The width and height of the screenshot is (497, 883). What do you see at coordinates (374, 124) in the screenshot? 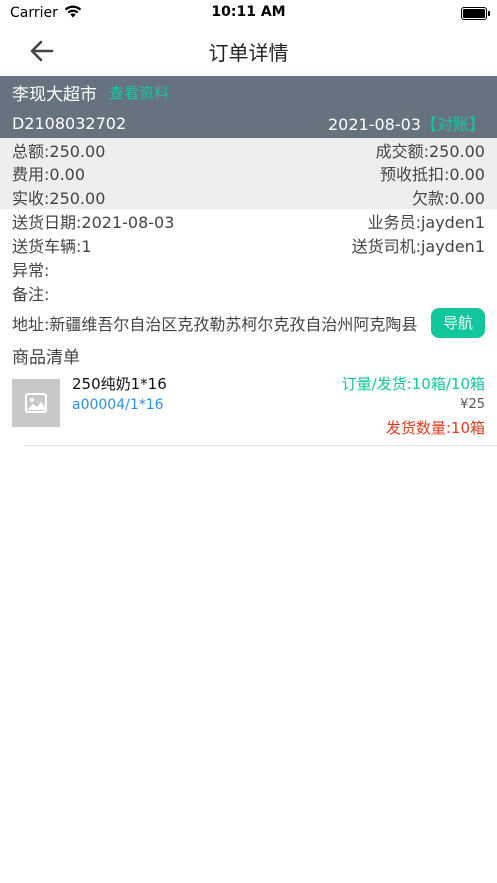
I see `order-date: 2021-08-03` at bounding box center [374, 124].